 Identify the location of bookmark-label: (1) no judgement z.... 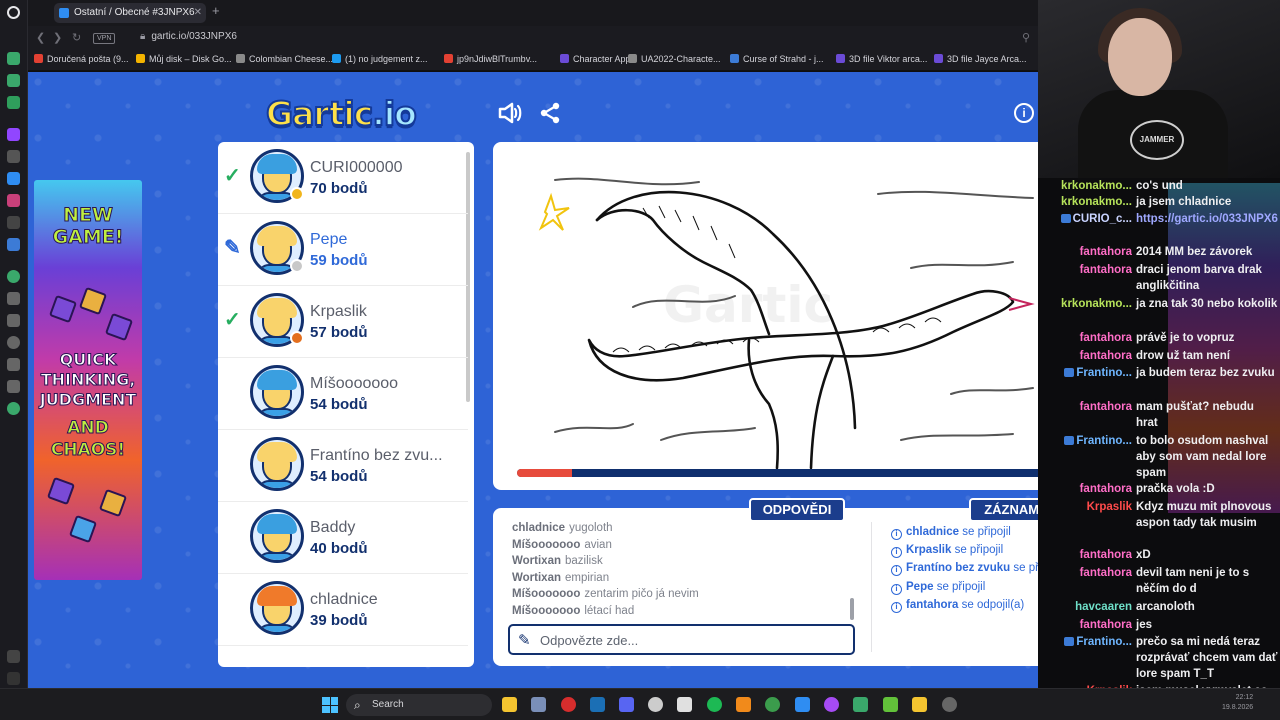
(386, 59).